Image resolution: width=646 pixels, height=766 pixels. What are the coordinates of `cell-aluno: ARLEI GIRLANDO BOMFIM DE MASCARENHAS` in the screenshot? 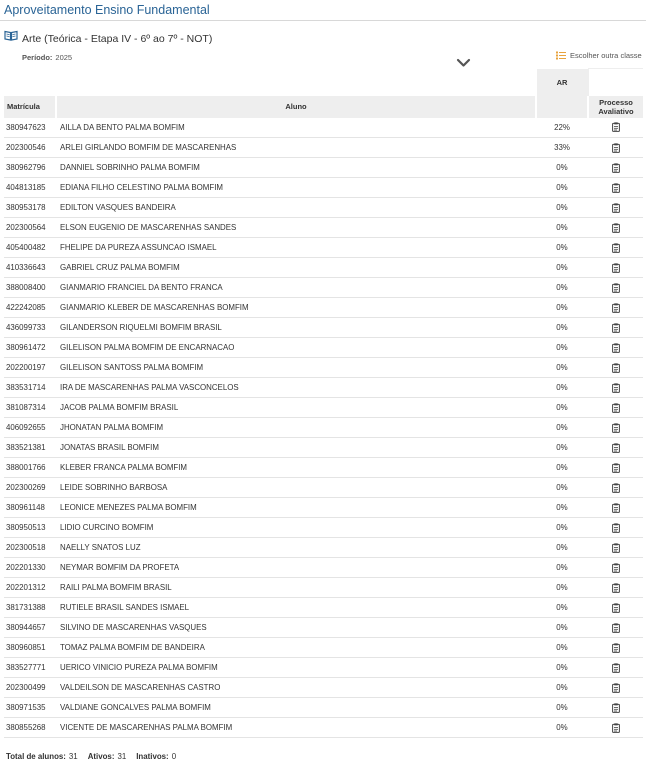 It's located at (296, 147).